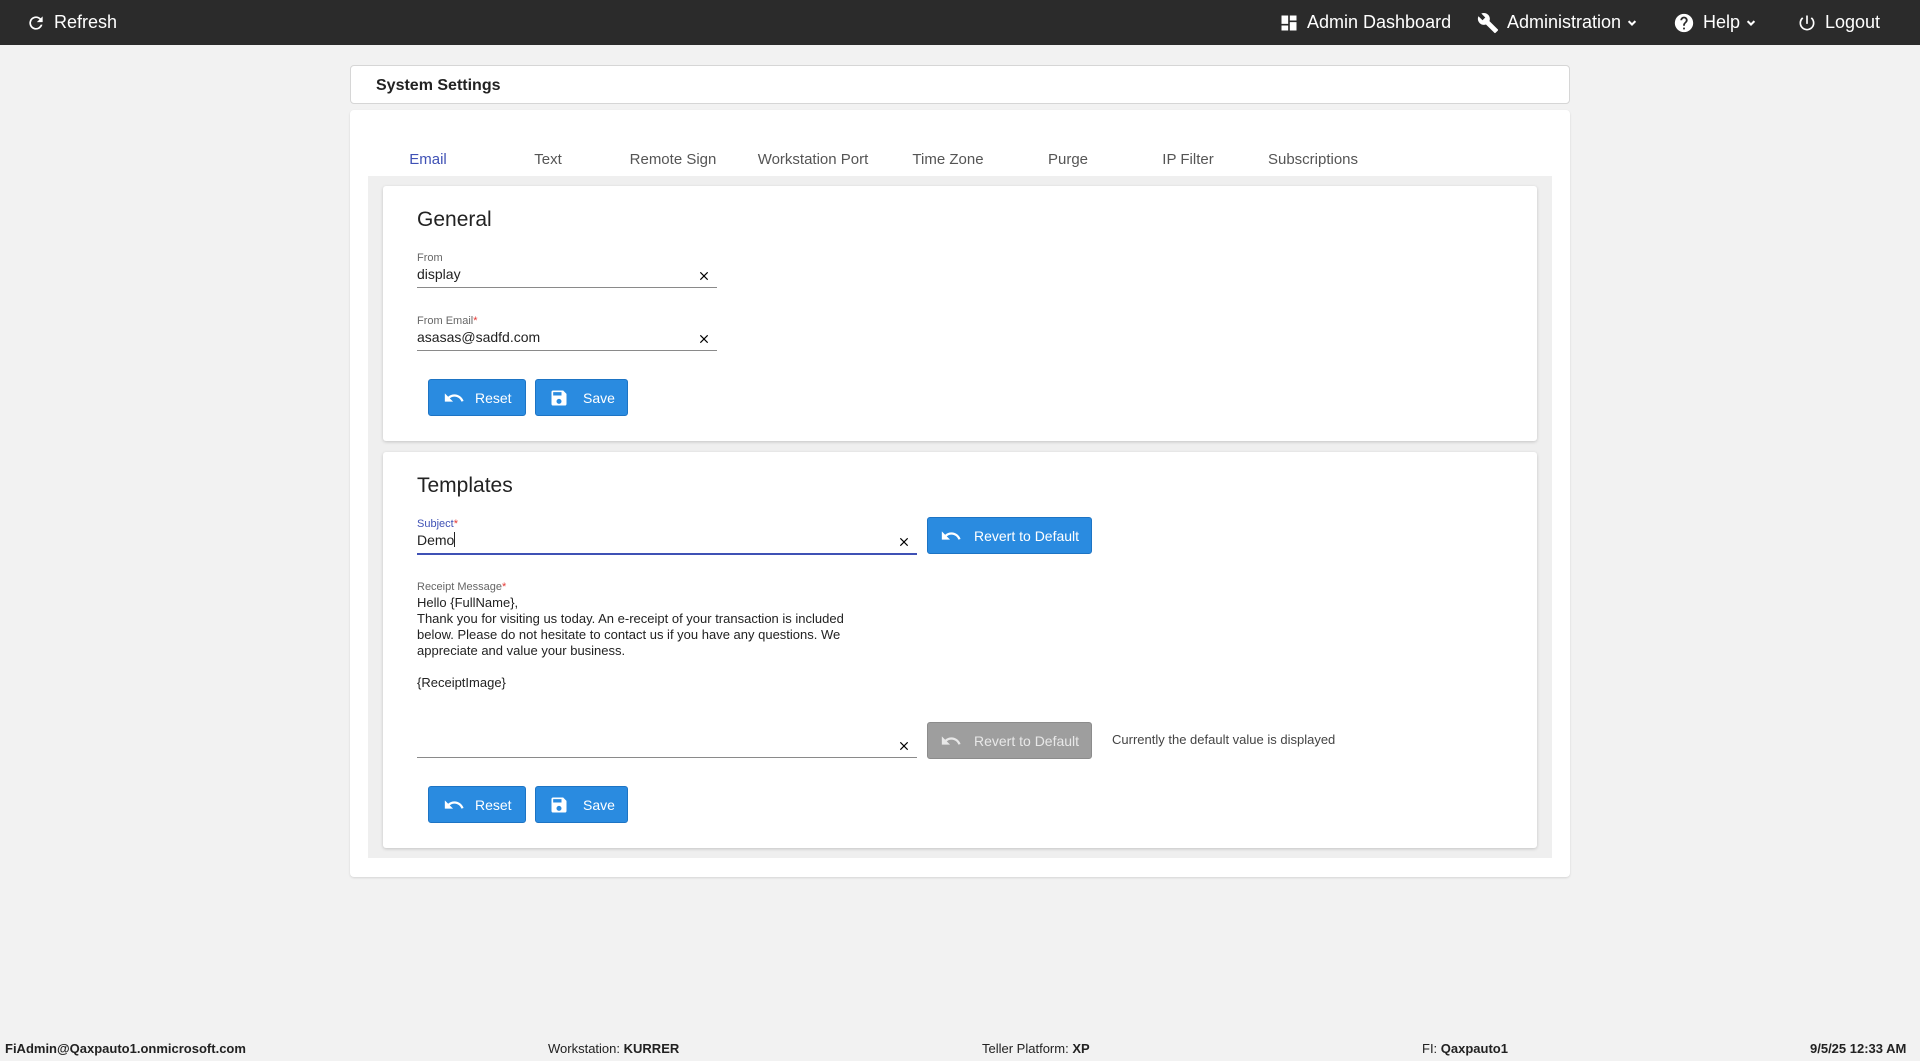 This screenshot has width=1920, height=1061. I want to click on subject-revert-button: Revert to Default, so click(1009, 535).